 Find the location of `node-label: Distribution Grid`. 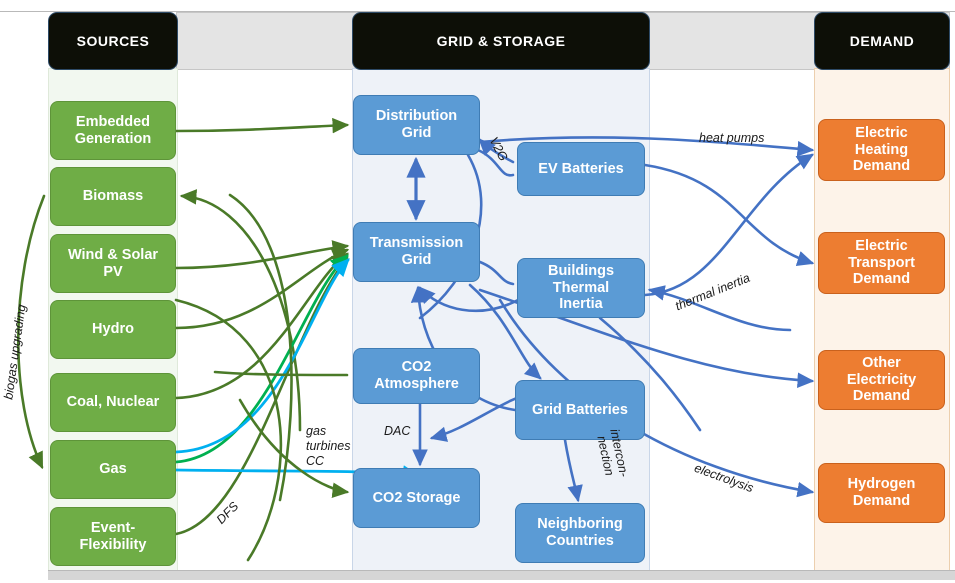

node-label: Distribution Grid is located at coordinates (416, 124).